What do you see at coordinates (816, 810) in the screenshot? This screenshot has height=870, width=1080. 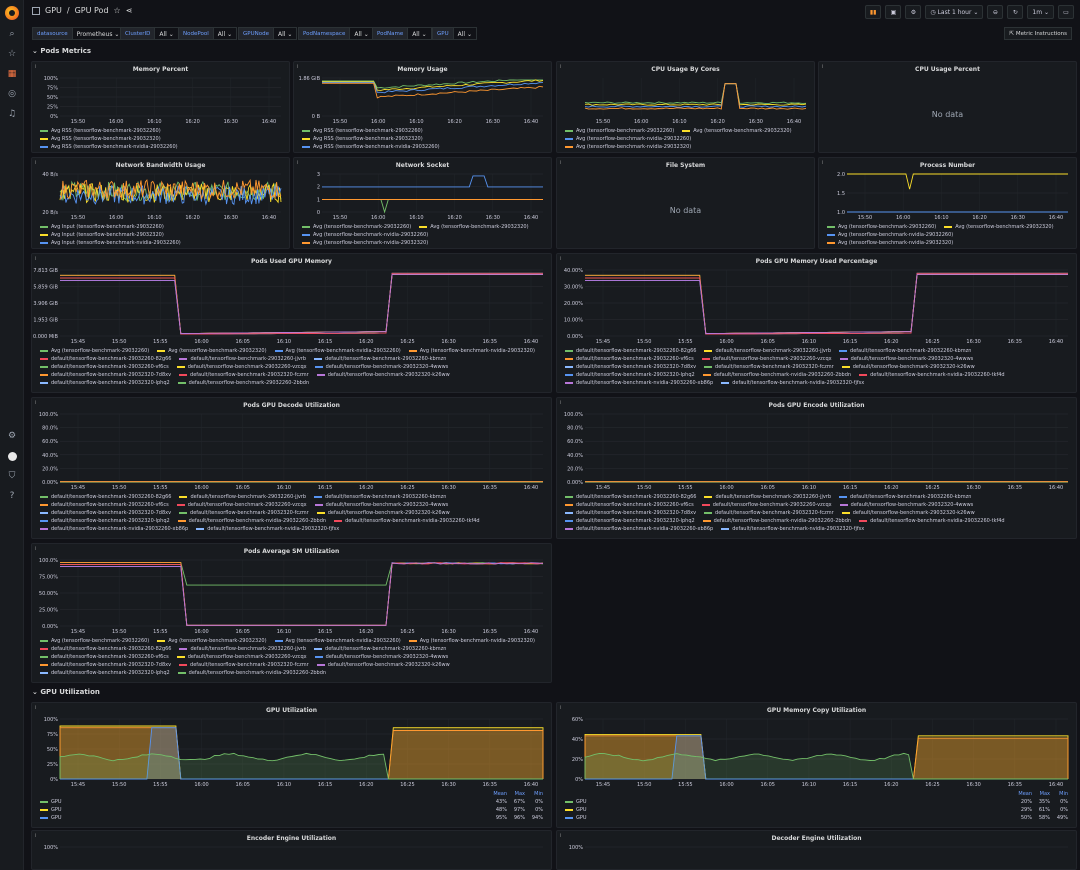 I see `legend-table-row: GPU 29% 61% 0%` at bounding box center [816, 810].